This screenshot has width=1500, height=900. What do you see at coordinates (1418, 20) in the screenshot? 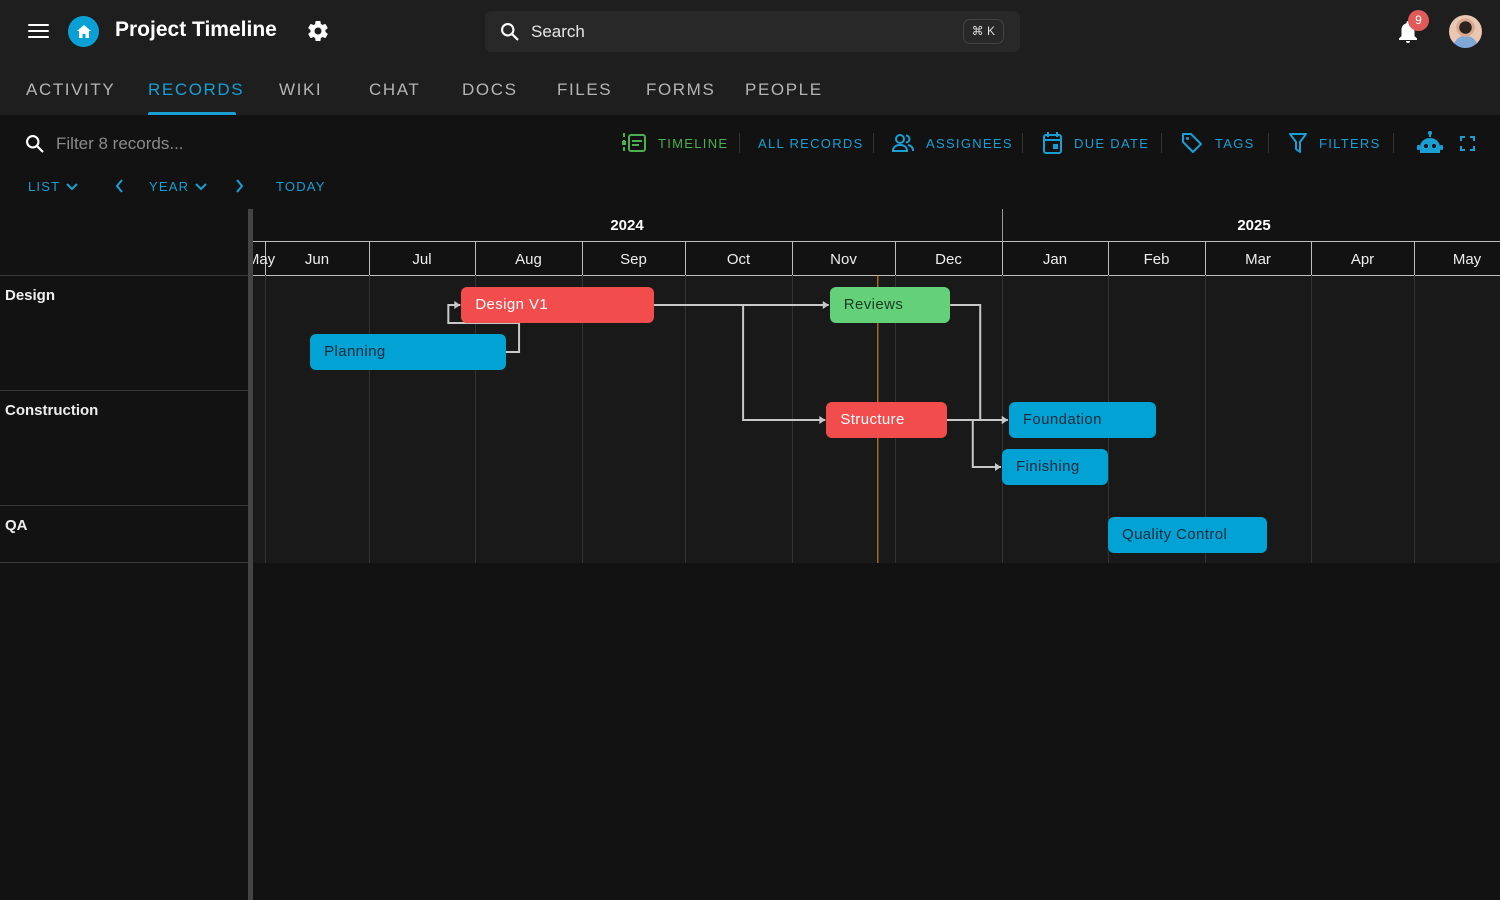
I see `notification-badge: 9` at bounding box center [1418, 20].